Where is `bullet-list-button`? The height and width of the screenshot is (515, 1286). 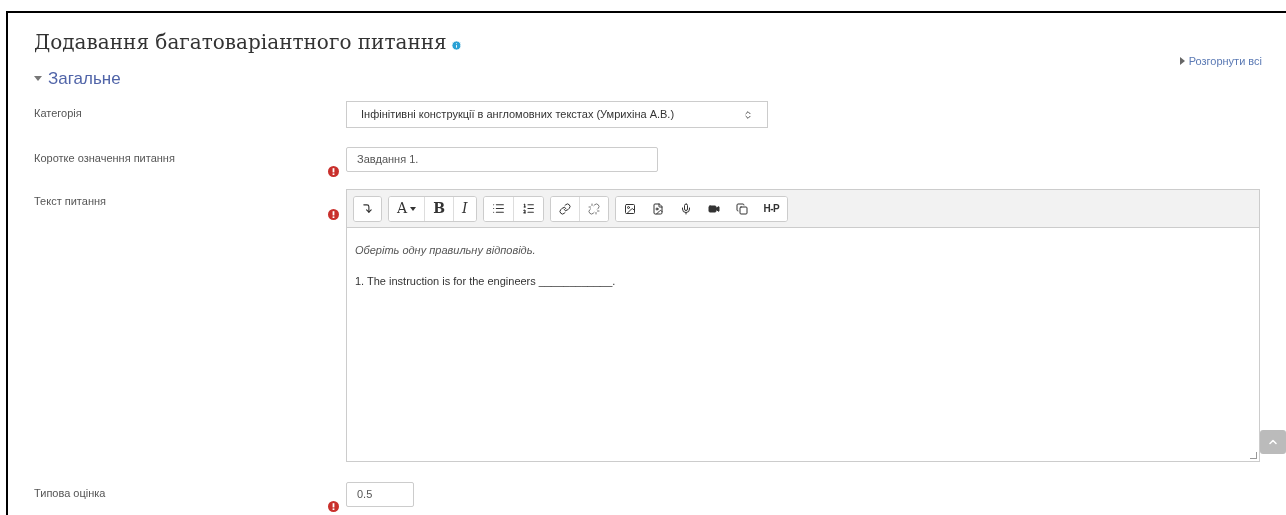
bullet-list-button is located at coordinates (498, 208).